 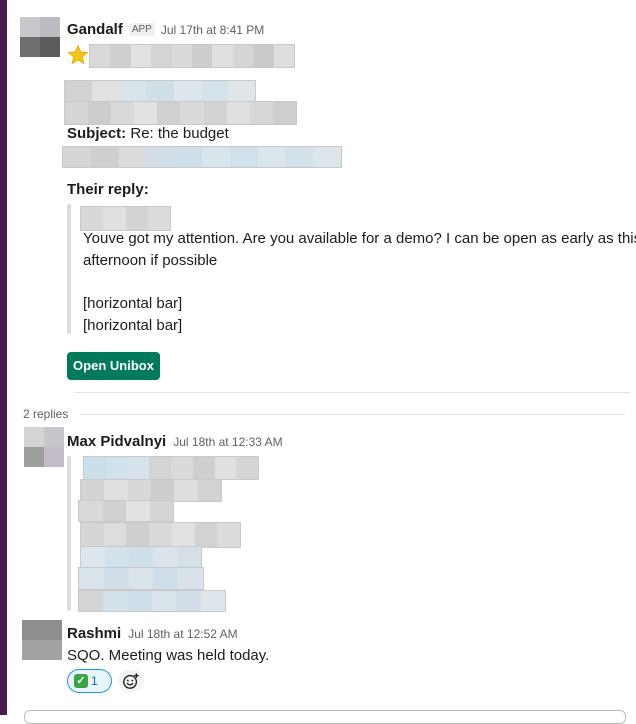 I want to click on author-name: Gandalf, so click(x=95, y=29).